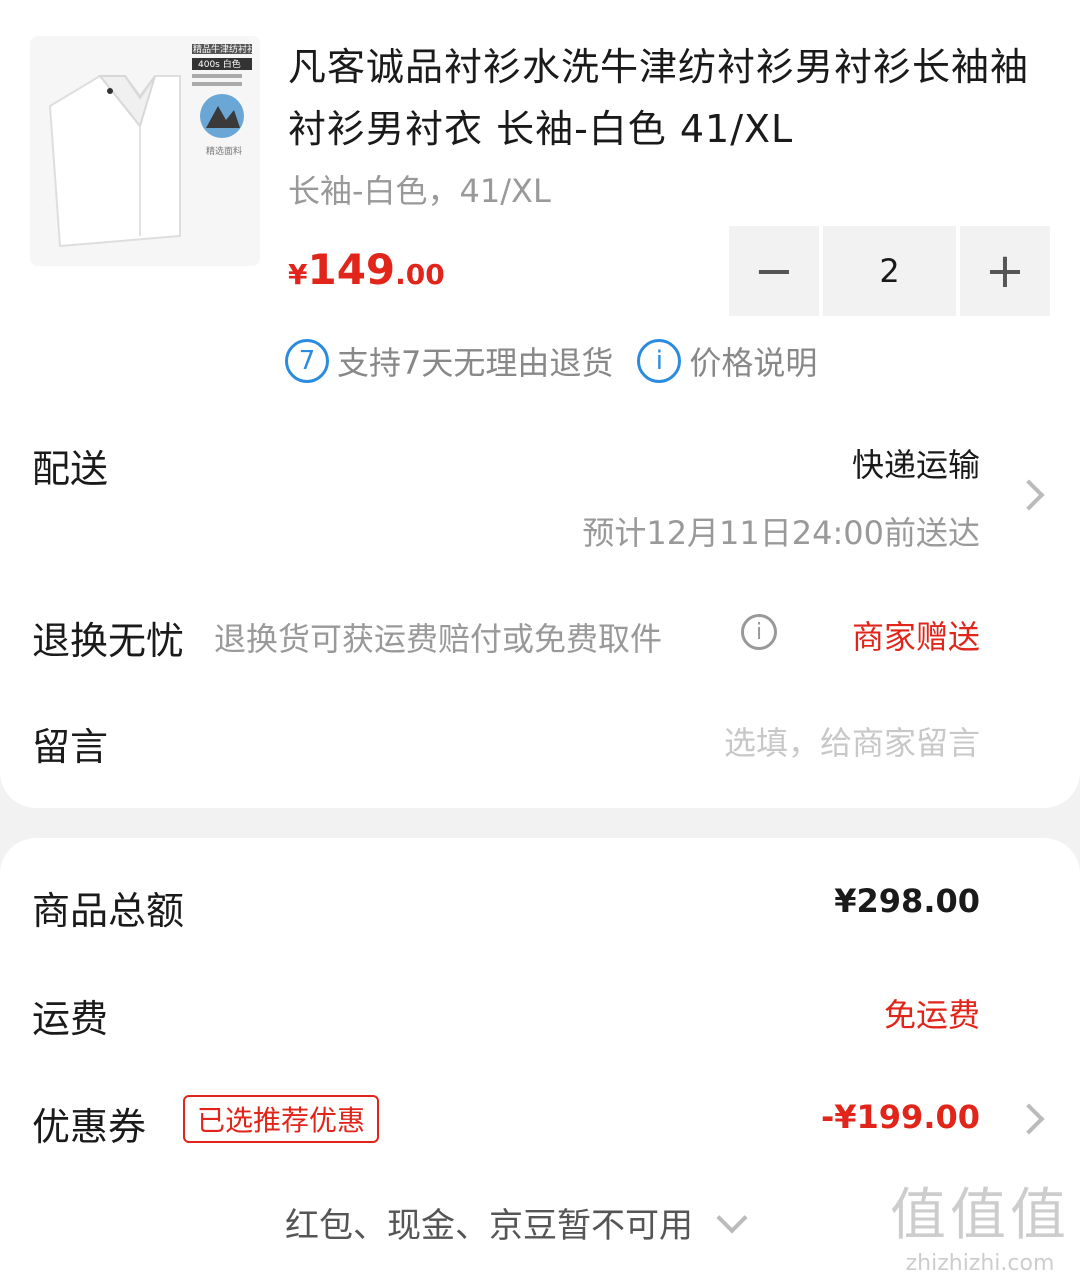  Describe the element at coordinates (219, 65) in the screenshot. I see `image-label-2: 400s 白色` at that location.